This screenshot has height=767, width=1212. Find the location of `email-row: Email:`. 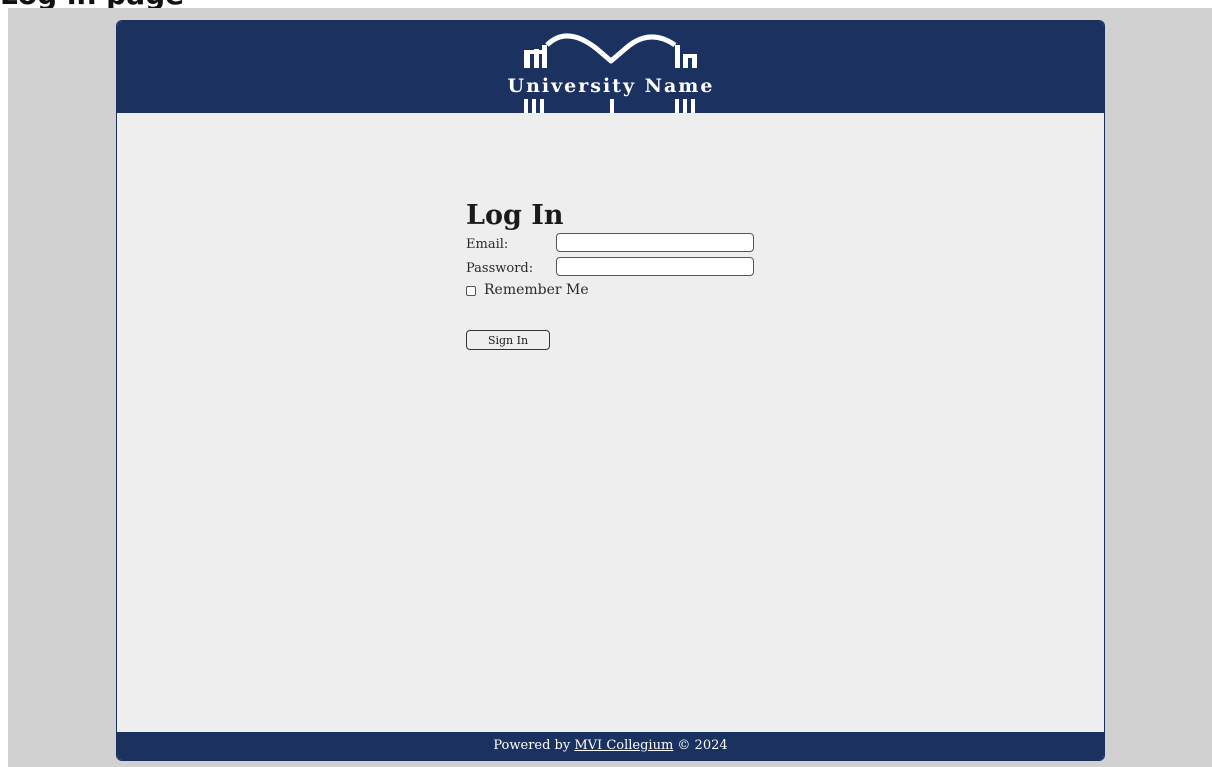

email-row: Email: is located at coordinates (616, 245).